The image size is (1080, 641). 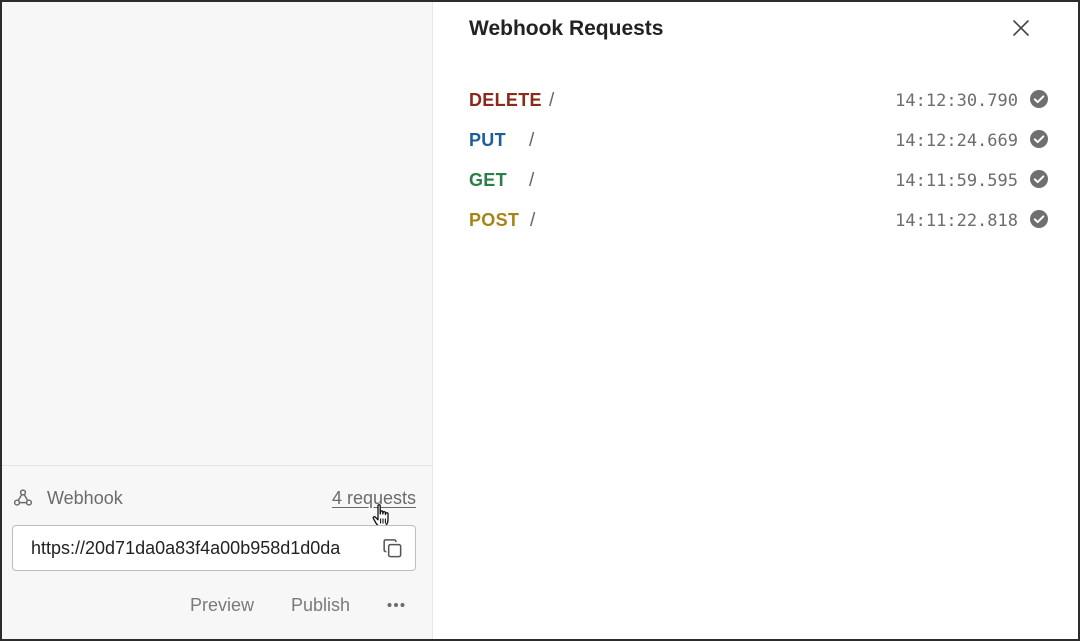 What do you see at coordinates (956, 221) in the screenshot?
I see `request-timestamp: 14:11:22.818` at bounding box center [956, 221].